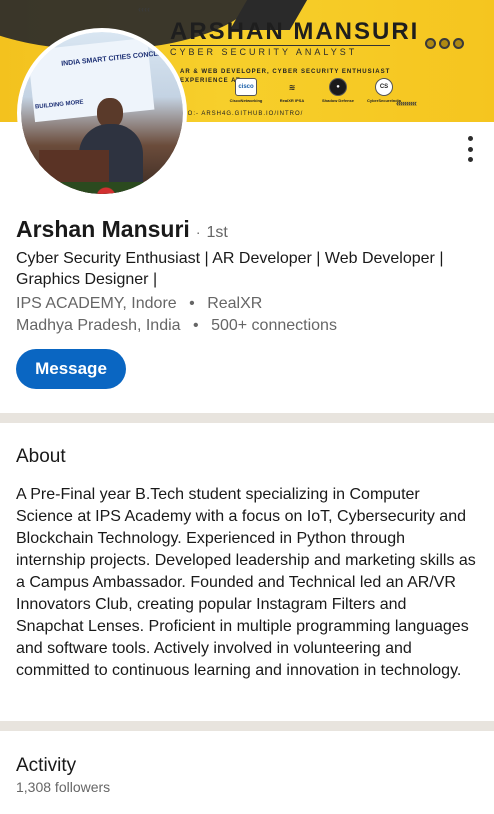 Image resolution: width=494 pixels, height=814 pixels. Describe the element at coordinates (234, 303) in the screenshot. I see `company-link: RealXR` at that location.